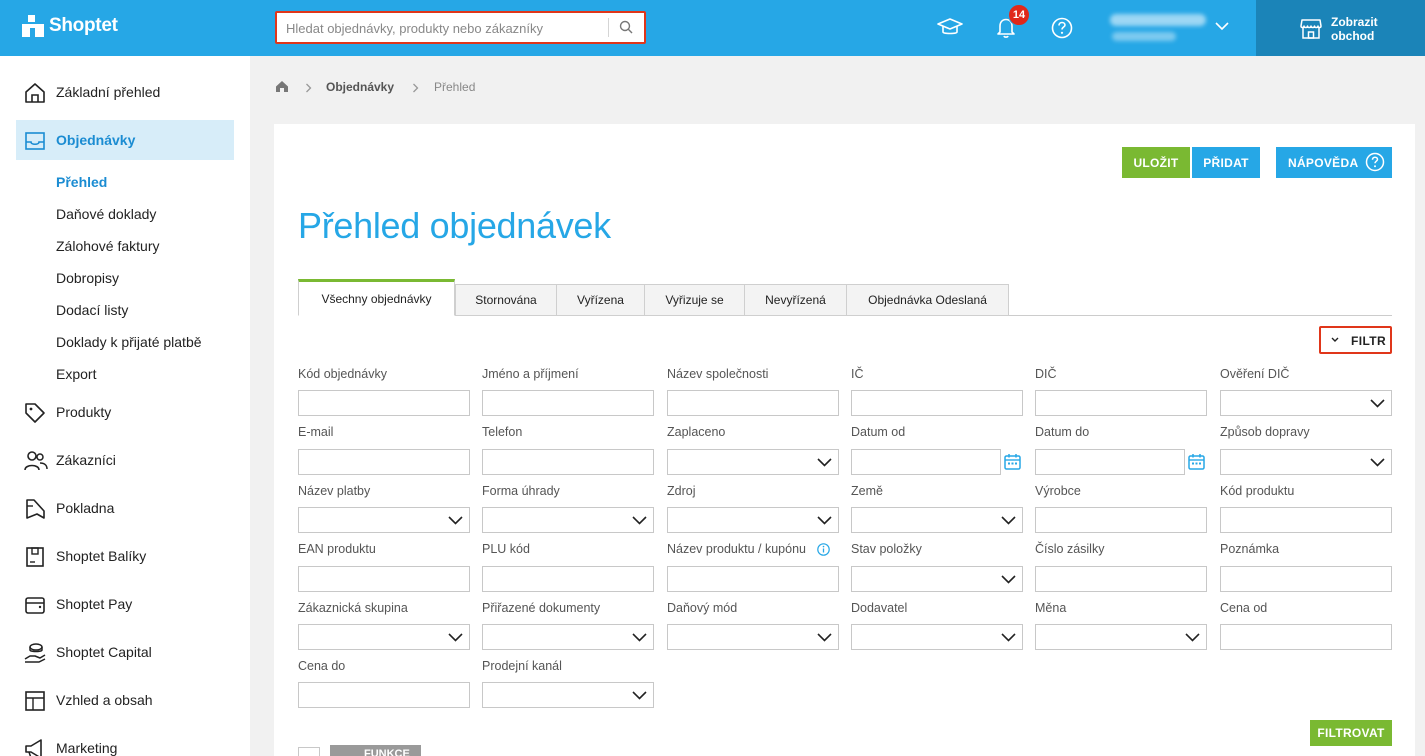 Image resolution: width=1425 pixels, height=756 pixels. I want to click on shoptet-logo: Shoptet, so click(70, 26).